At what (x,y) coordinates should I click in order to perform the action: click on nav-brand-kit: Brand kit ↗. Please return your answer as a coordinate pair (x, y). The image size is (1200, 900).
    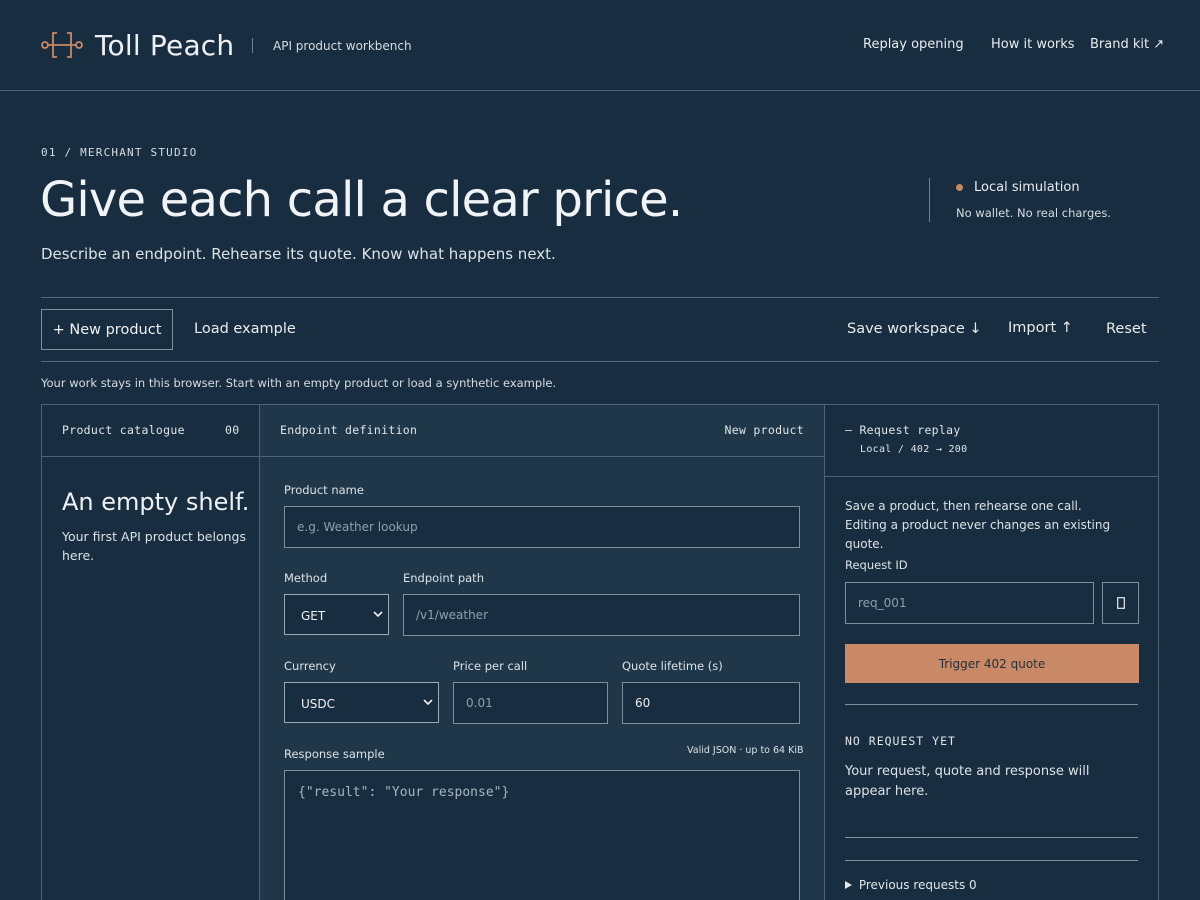
    Looking at the image, I should click on (1127, 44).